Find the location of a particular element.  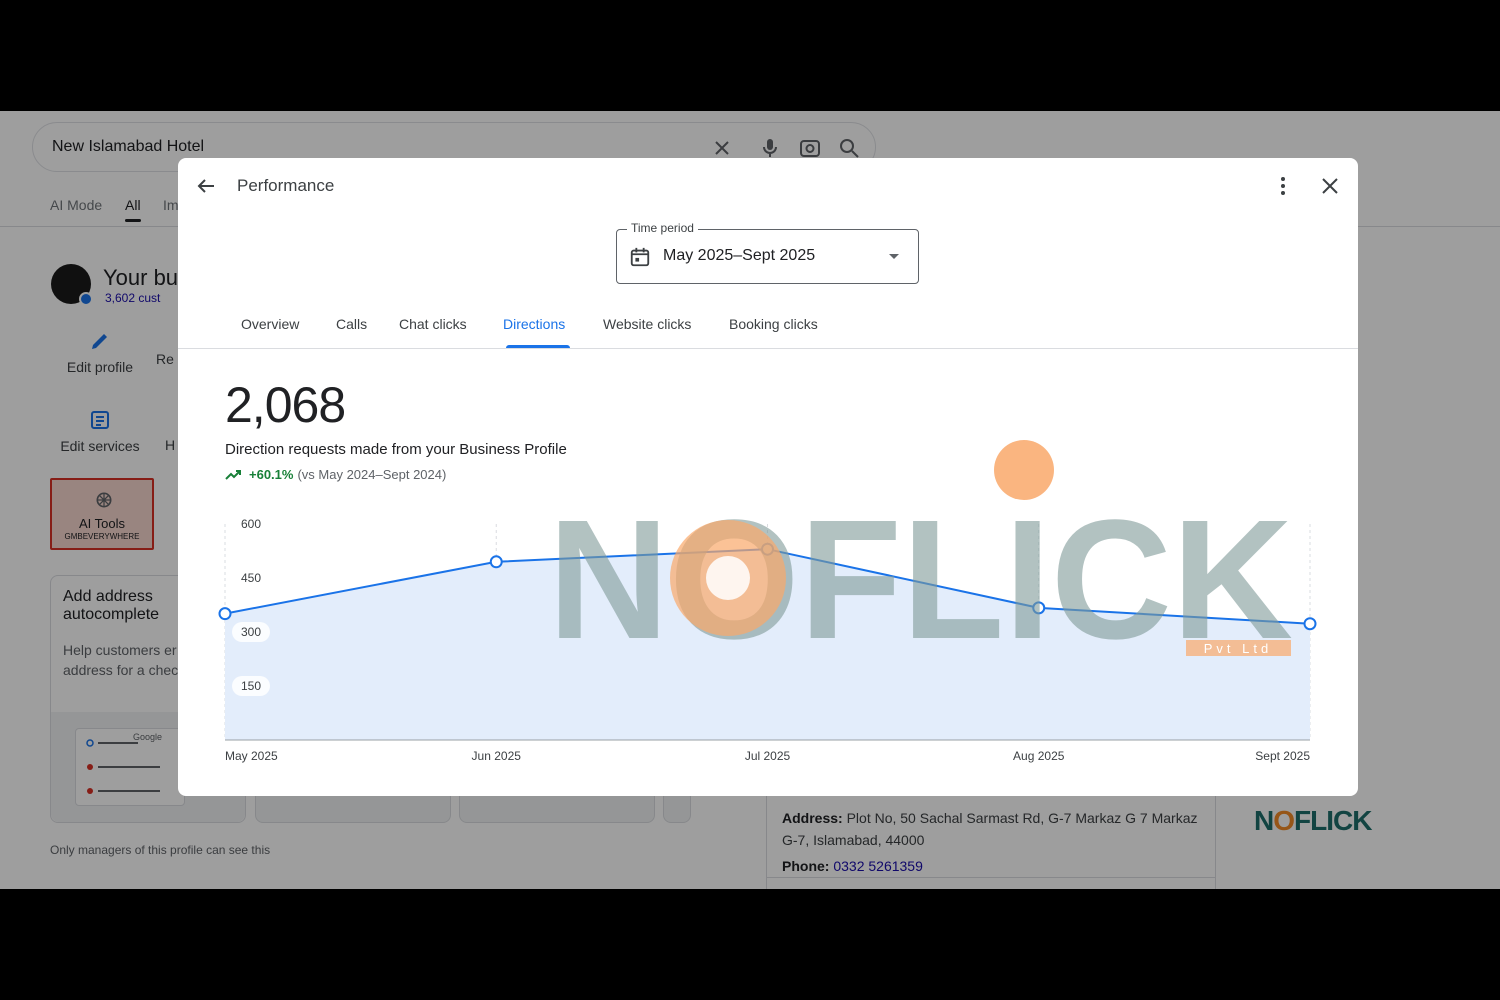

chart-area-fill is located at coordinates (767, 644).